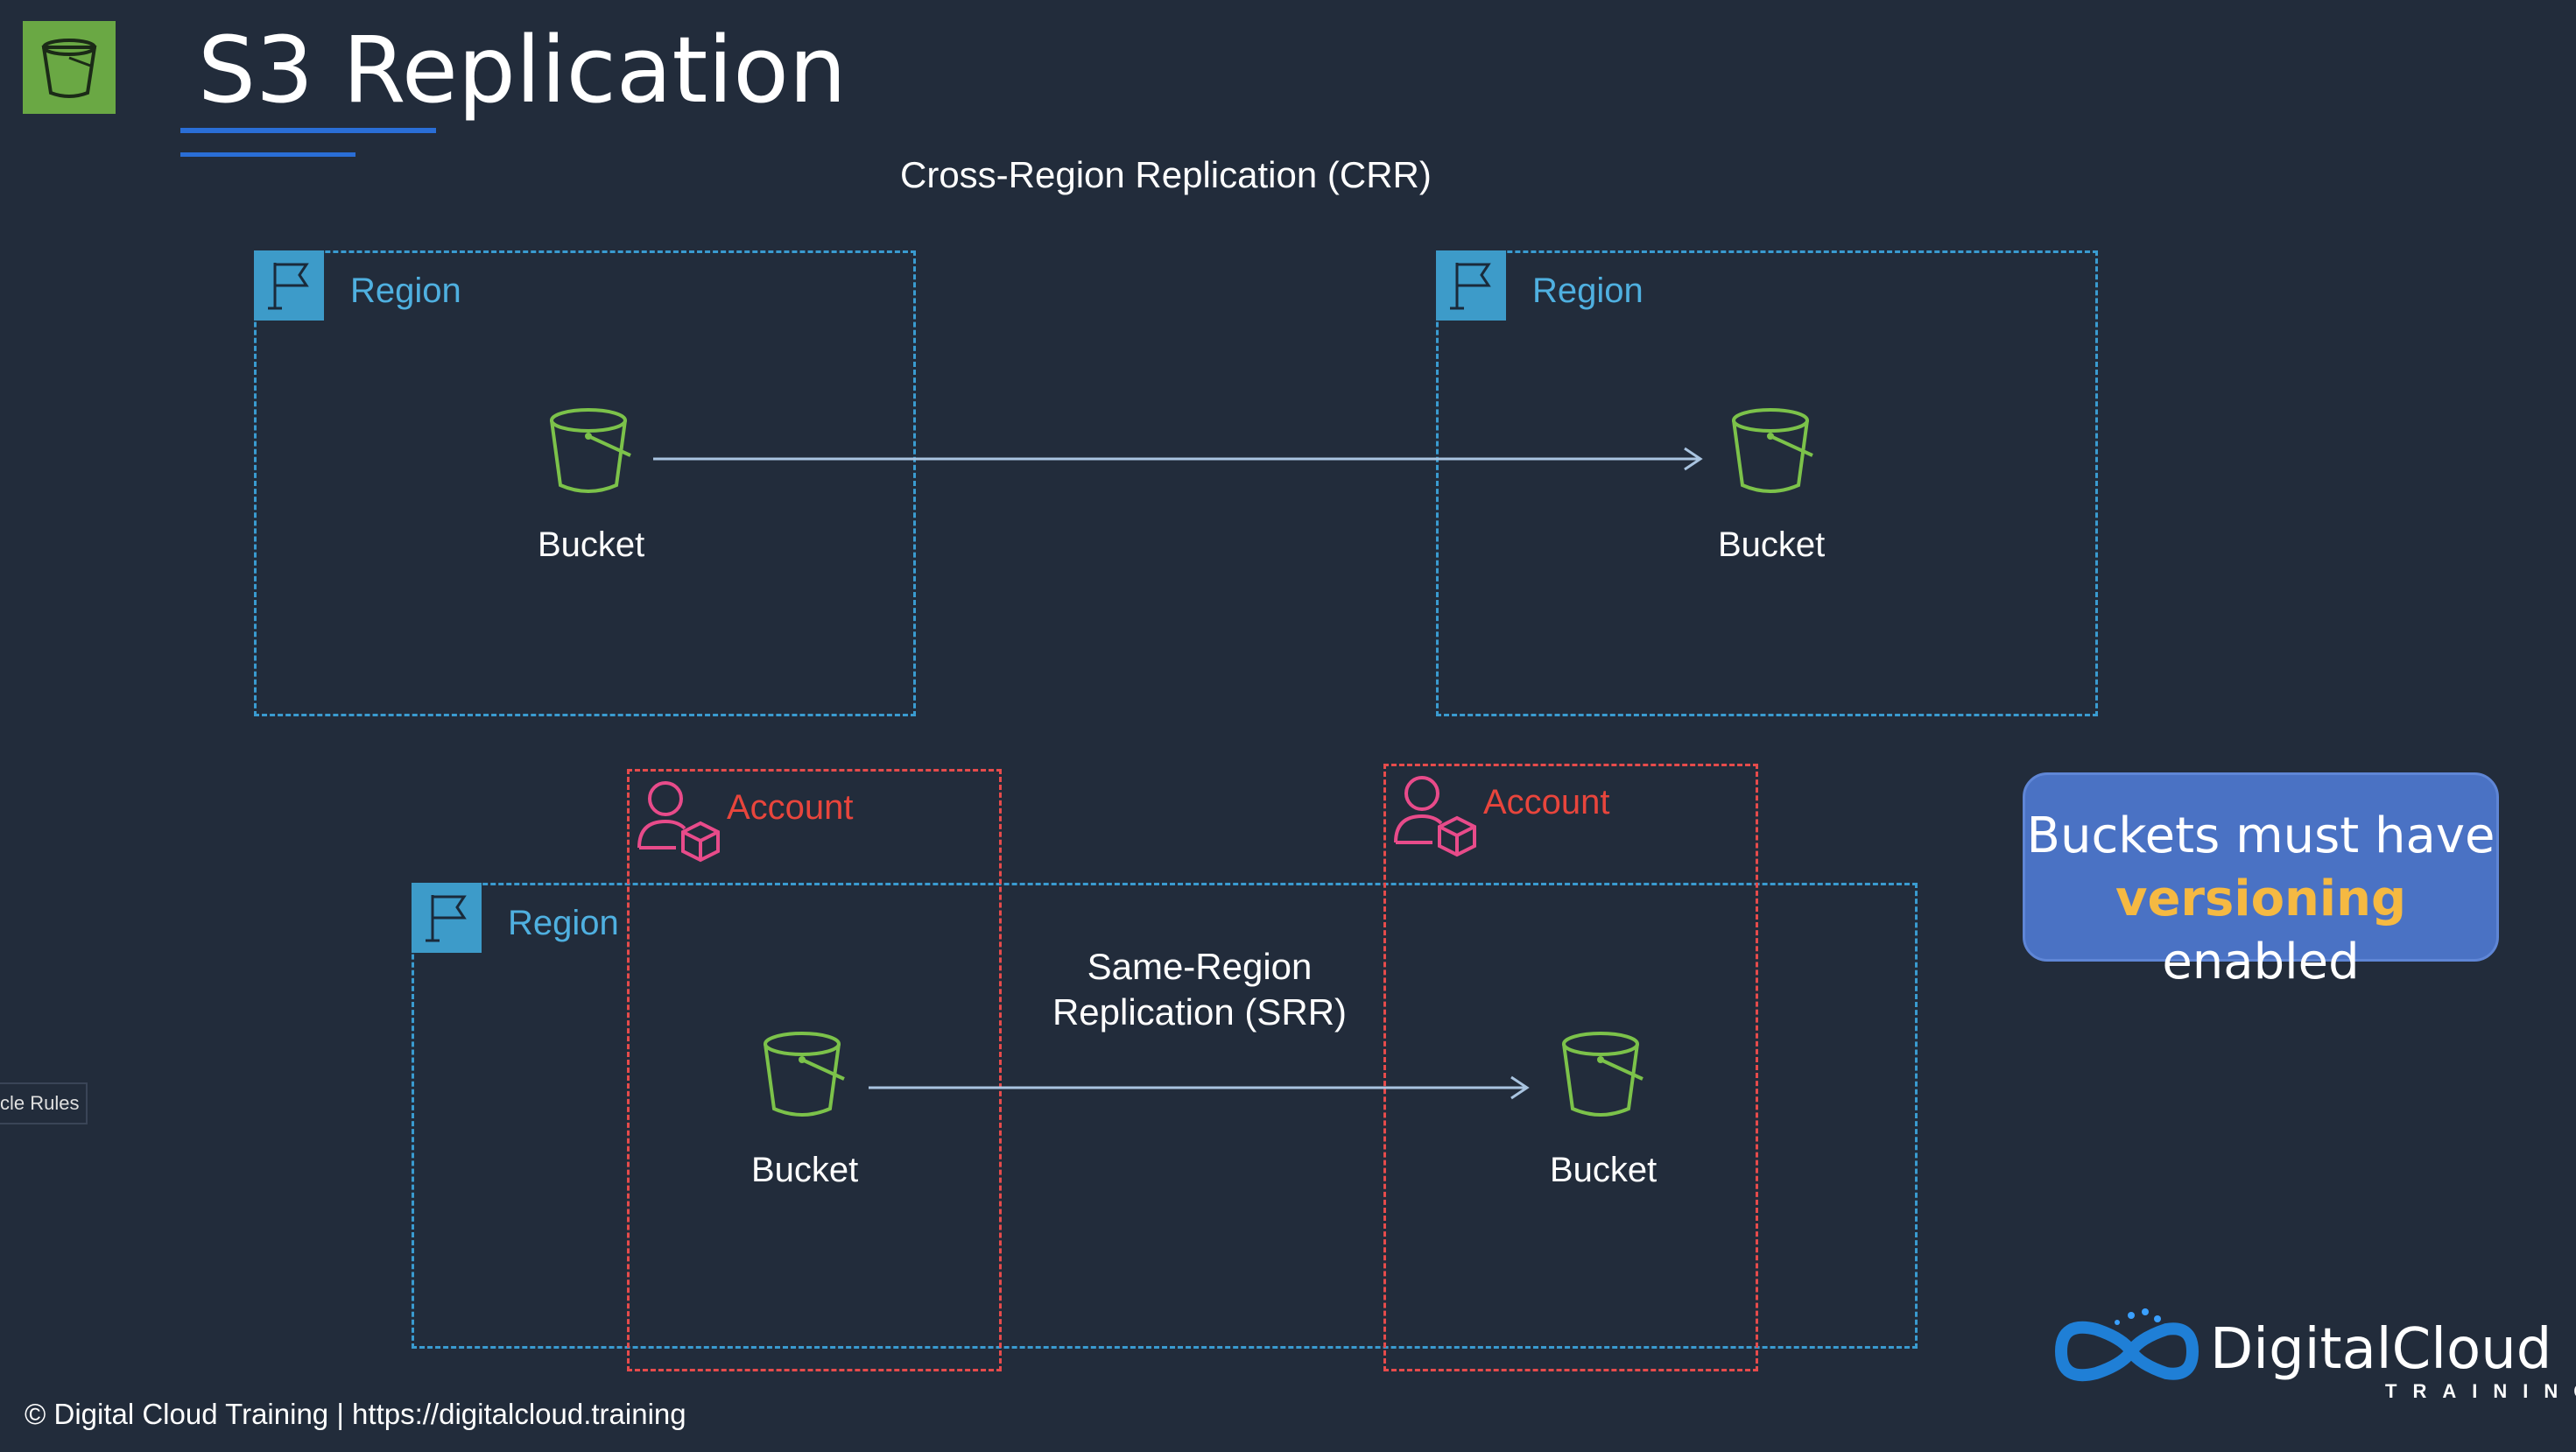  Describe the element at coordinates (2381, 1349) in the screenshot. I see `brand-name: DigitalCloud` at that location.